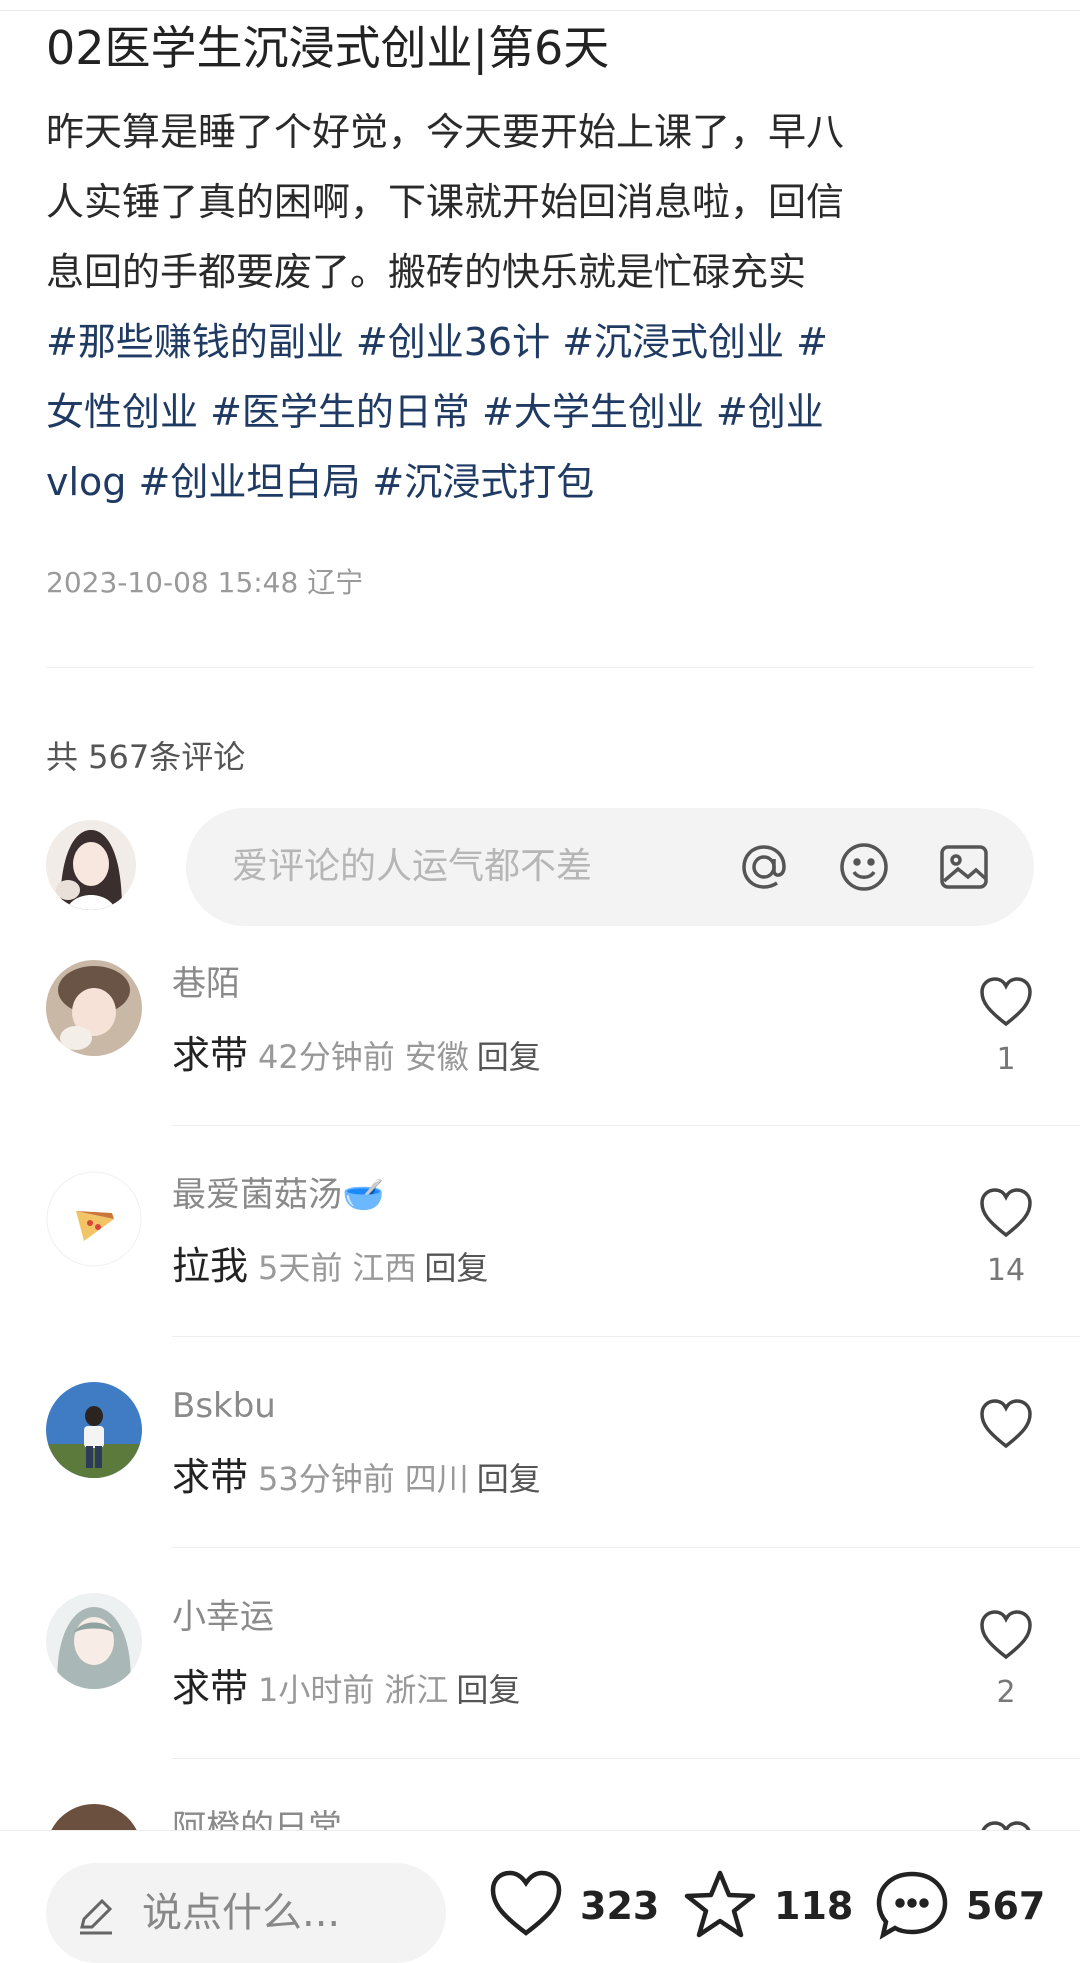 Image resolution: width=1080 pixels, height=1963 pixels. I want to click on comment-line: 求带 53分钟前 四川 回复, so click(356, 1481).